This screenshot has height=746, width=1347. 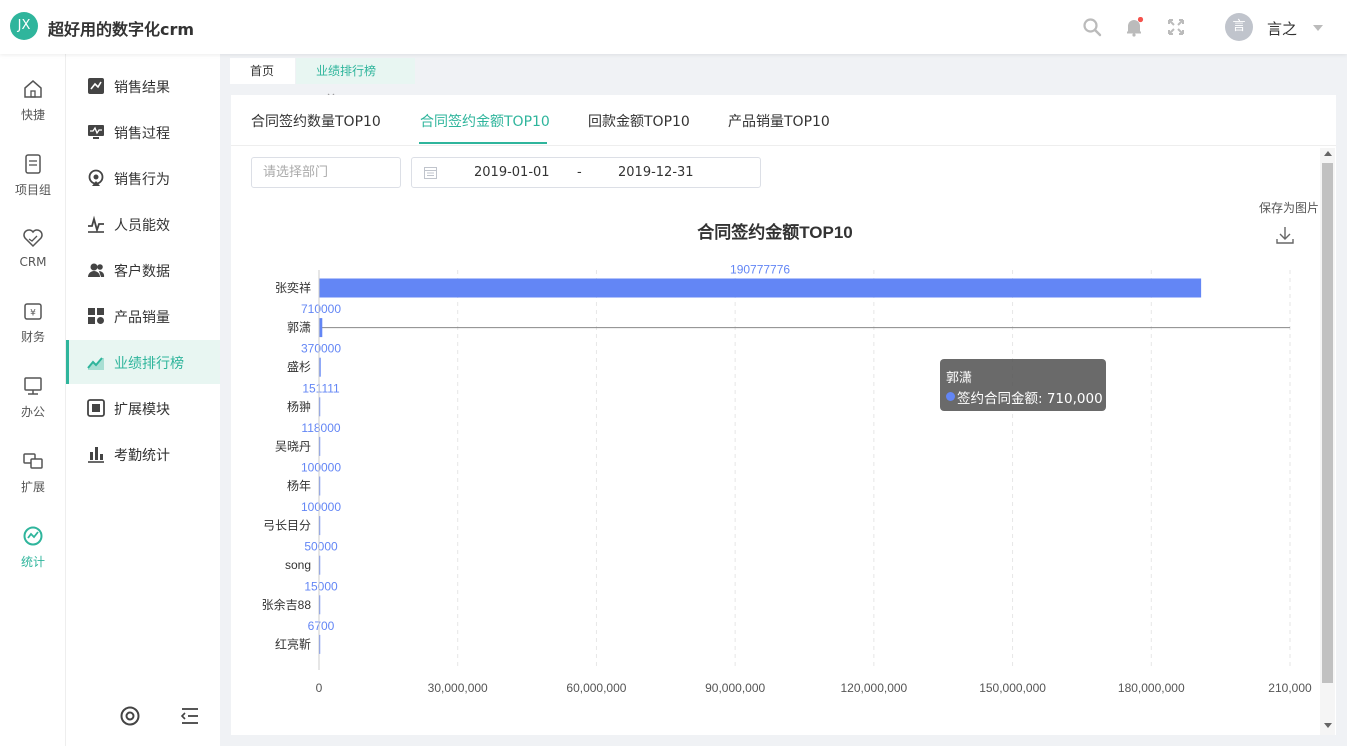 What do you see at coordinates (33, 386) in the screenshot?
I see `monitor-icon` at bounding box center [33, 386].